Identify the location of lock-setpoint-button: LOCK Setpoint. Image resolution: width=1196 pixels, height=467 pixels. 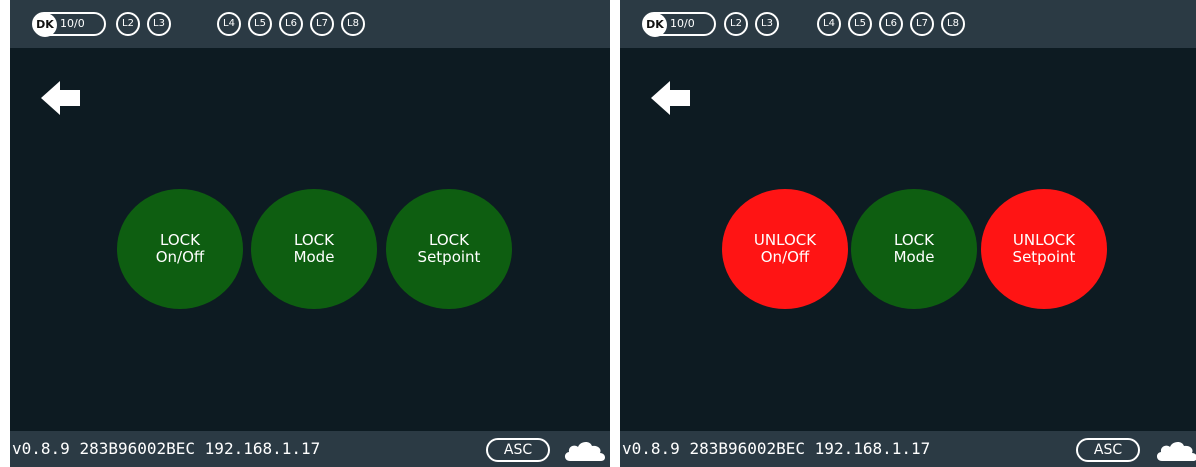
(449, 249).